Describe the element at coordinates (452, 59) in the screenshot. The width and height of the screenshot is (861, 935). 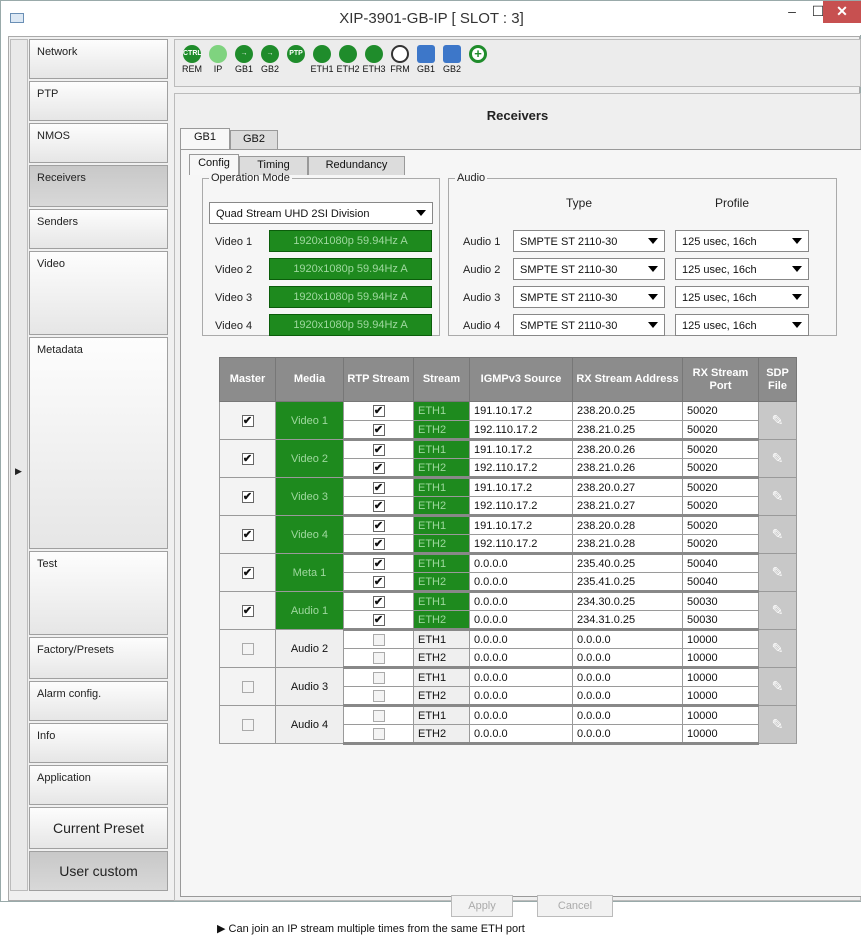
I see `toolbar-gb2-out-icon: GB2` at that location.